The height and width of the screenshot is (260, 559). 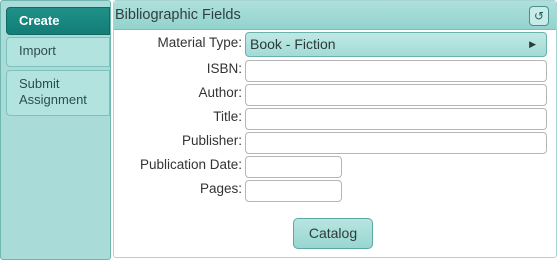 I want to click on dropdown-arrow-icon: ▶, so click(x=532, y=44).